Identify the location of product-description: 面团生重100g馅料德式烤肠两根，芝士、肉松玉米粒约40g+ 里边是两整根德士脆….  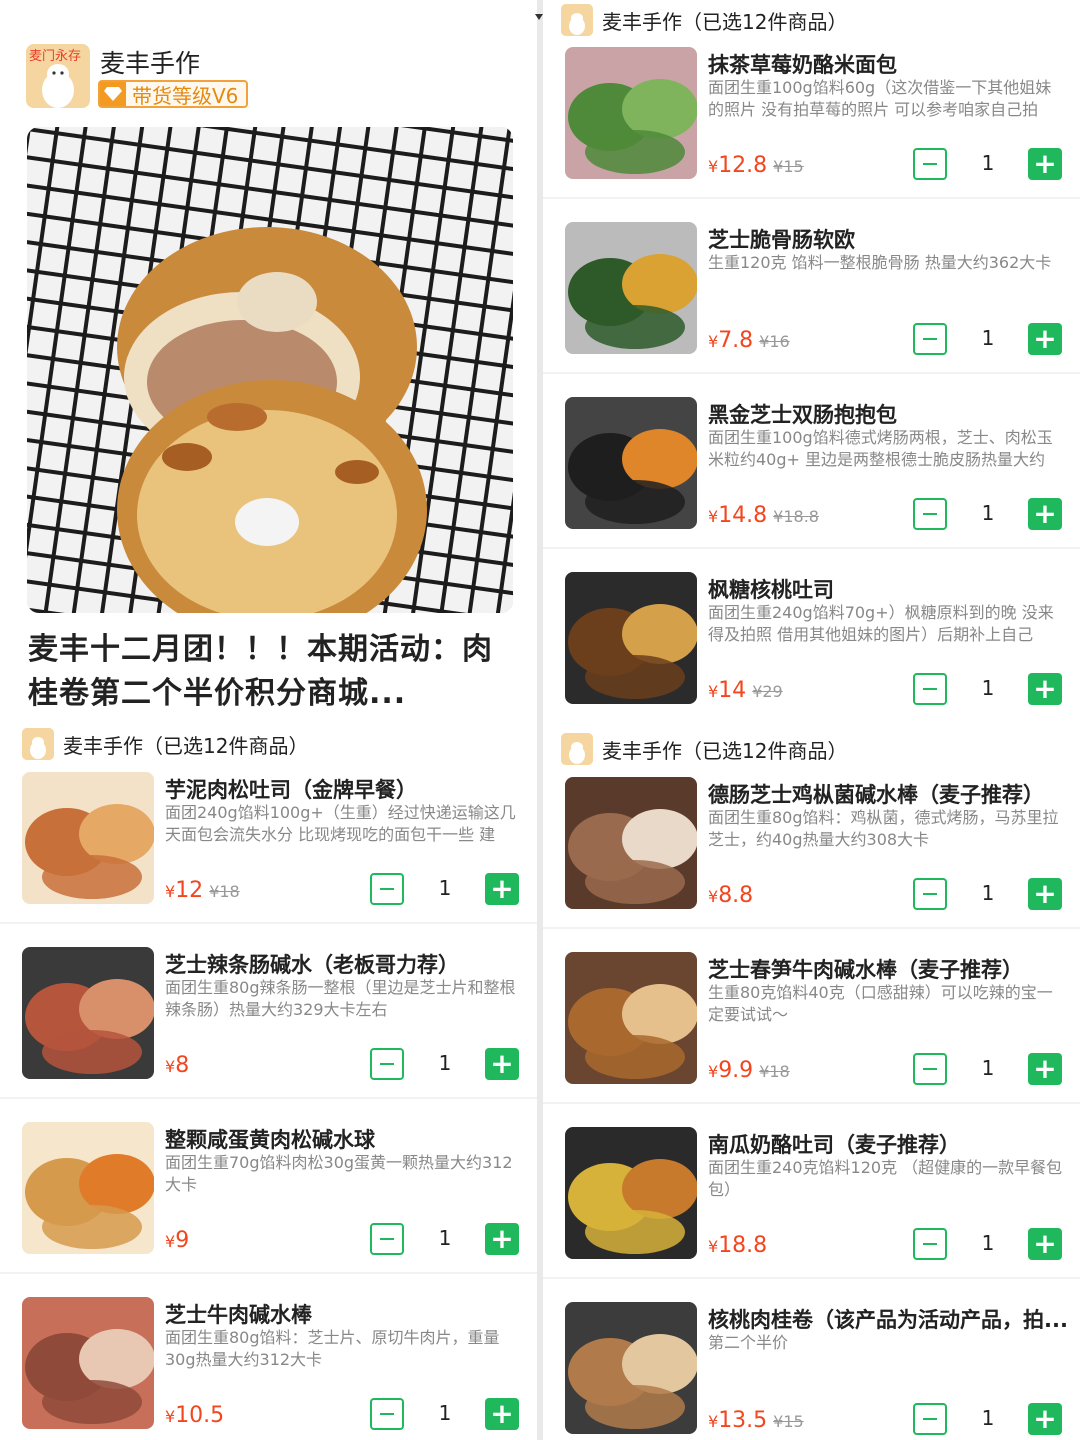
(880, 448).